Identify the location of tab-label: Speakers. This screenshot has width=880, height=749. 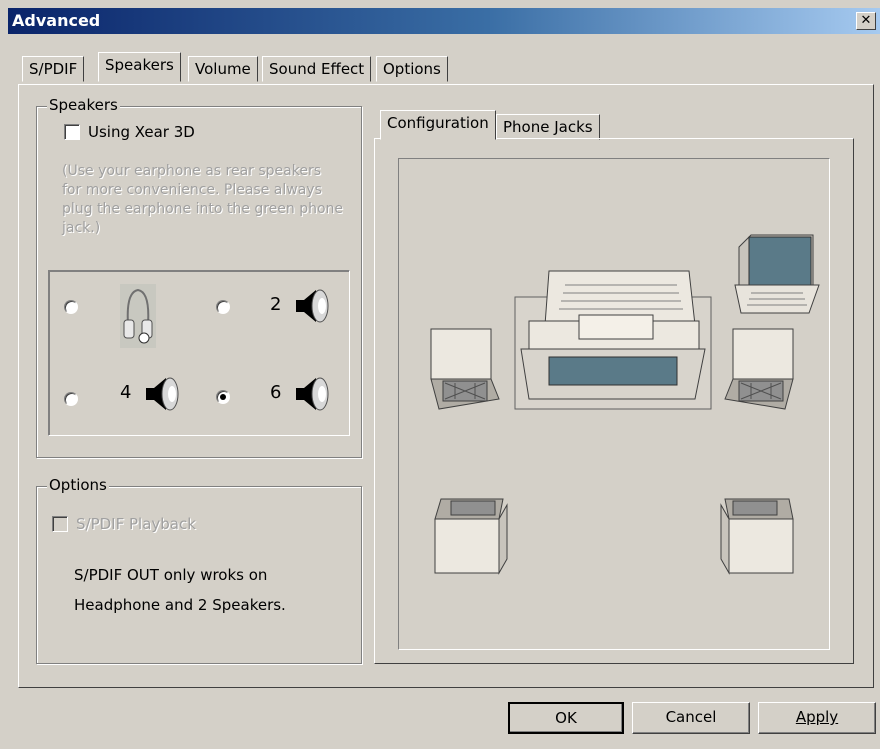
(139, 65).